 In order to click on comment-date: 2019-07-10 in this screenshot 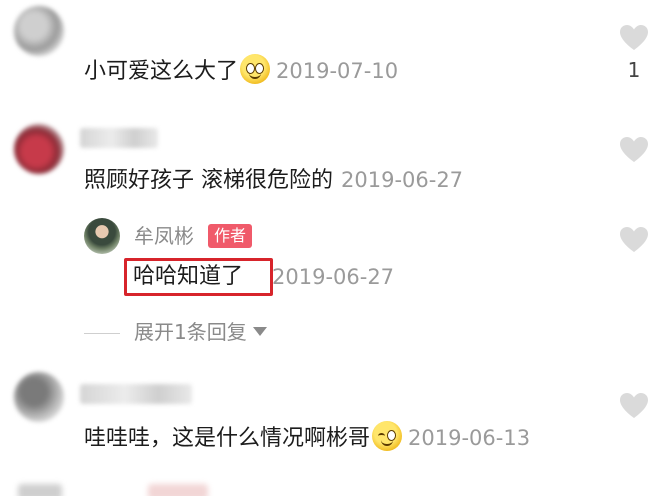, I will do `click(337, 71)`.